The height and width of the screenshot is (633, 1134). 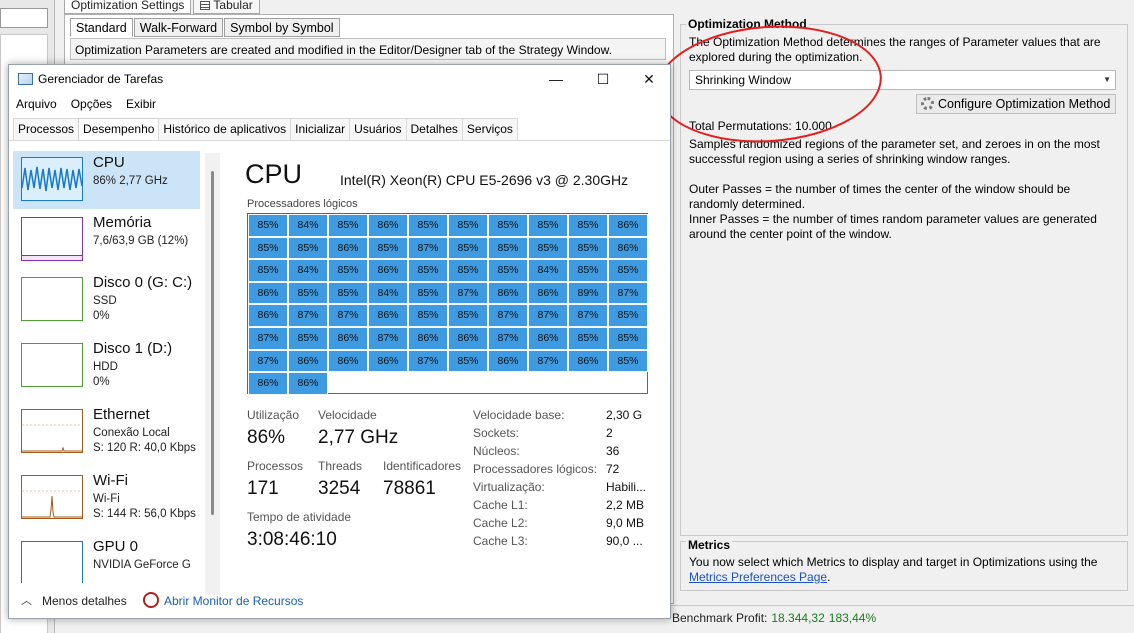 I want to click on tab-optimization-settings: Optimization Settings, so click(x=128, y=7).